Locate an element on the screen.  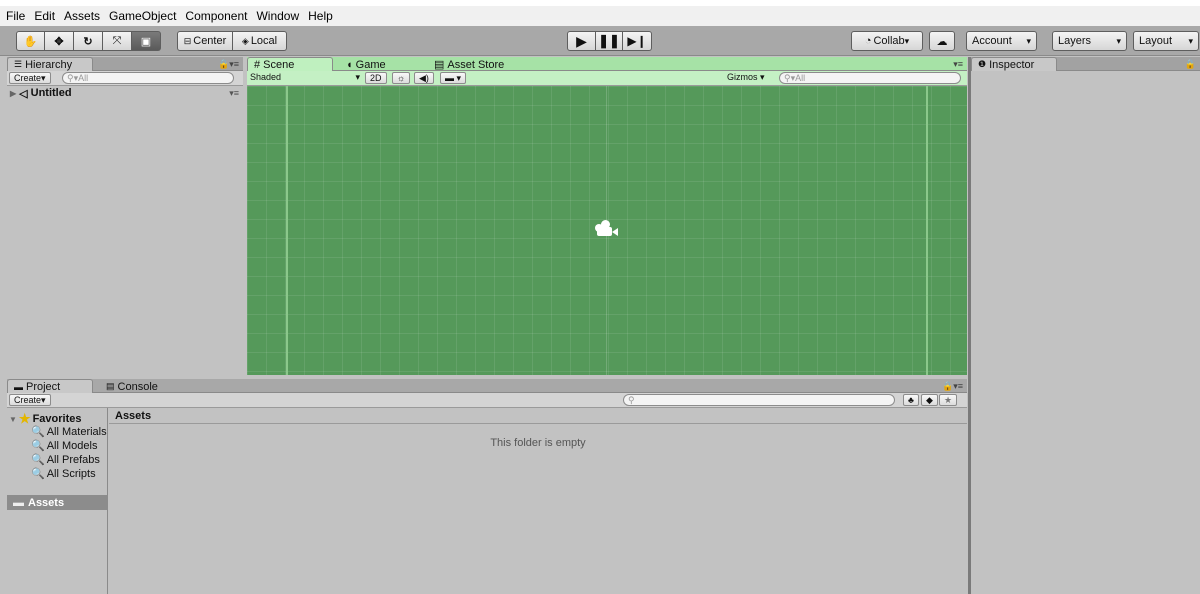
favorite-button: ★ is located at coordinates (948, 400).